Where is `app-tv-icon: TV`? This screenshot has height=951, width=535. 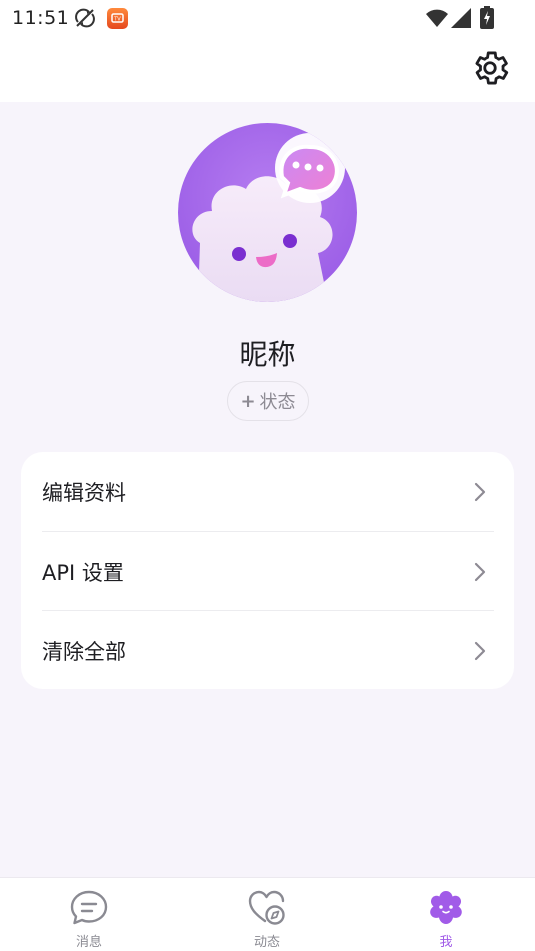 app-tv-icon: TV is located at coordinates (117, 18).